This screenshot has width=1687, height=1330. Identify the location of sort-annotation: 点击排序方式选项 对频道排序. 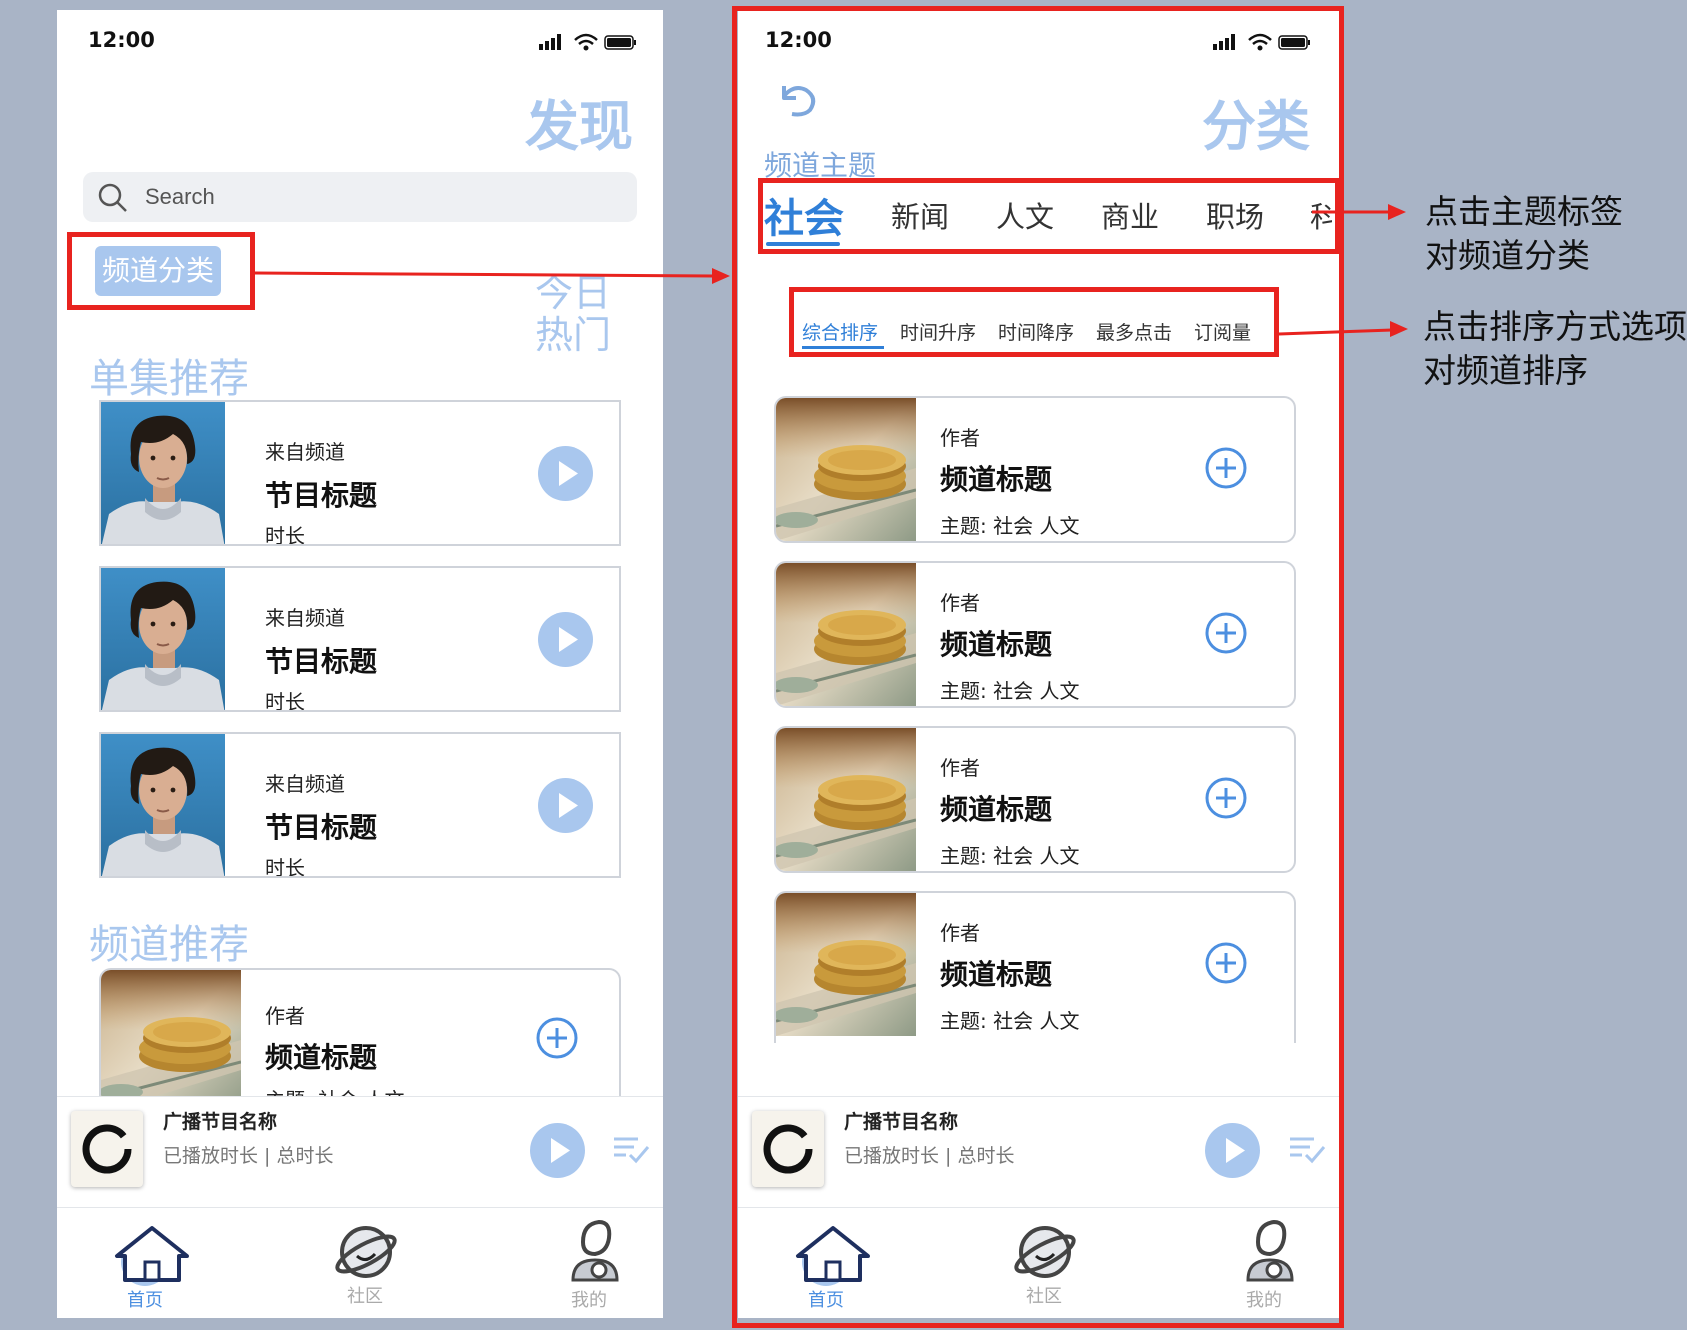
(1555, 348).